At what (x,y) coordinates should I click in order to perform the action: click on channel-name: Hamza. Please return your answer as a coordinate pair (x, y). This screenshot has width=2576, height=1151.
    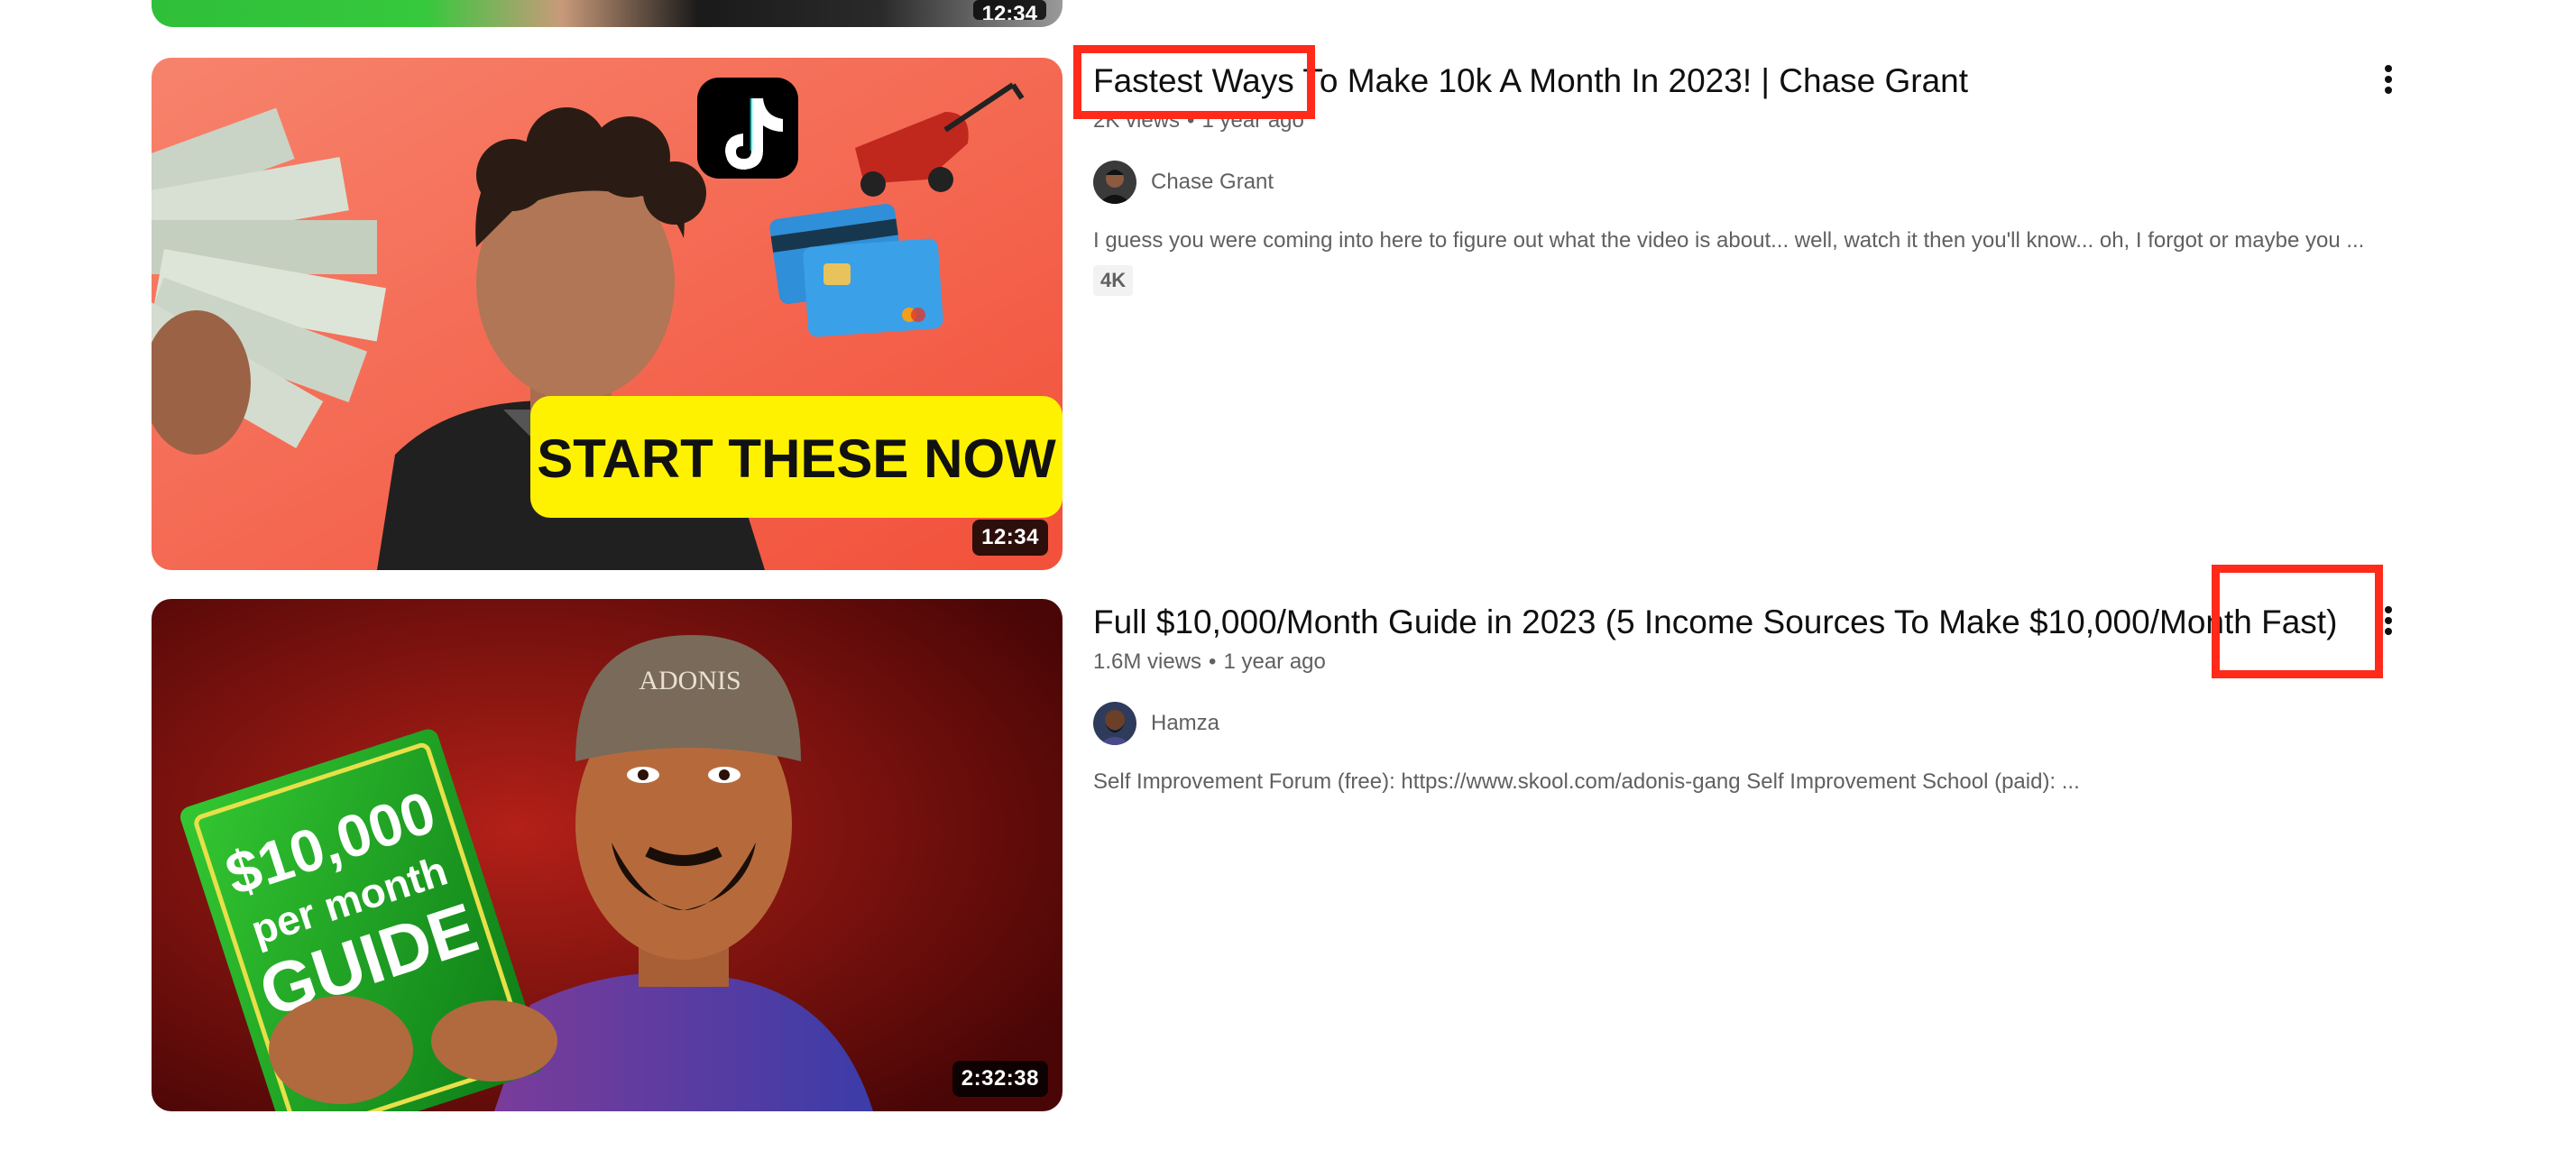
    Looking at the image, I should click on (1185, 723).